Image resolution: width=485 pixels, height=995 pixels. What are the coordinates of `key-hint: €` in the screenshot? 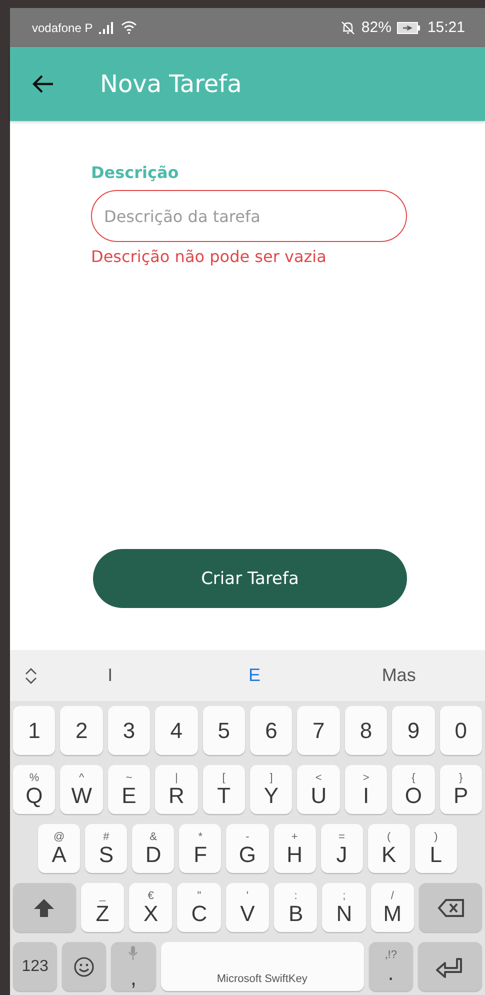 It's located at (151, 896).